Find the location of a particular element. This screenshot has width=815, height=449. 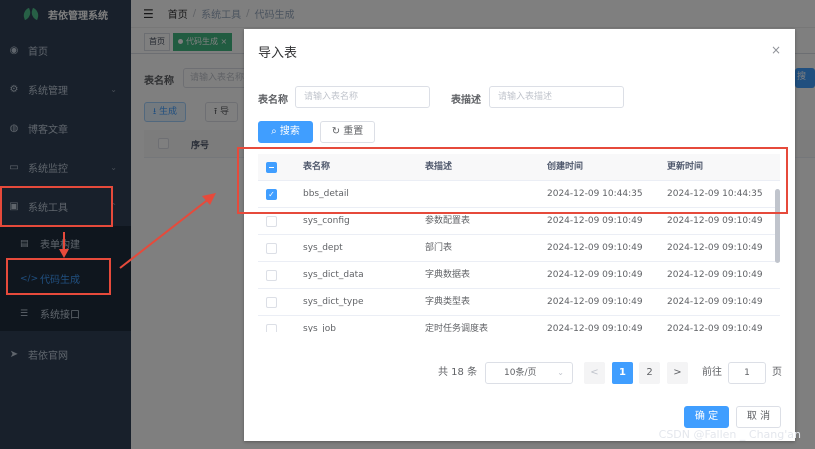

search-button: ⌕ 搜索 is located at coordinates (285, 132).